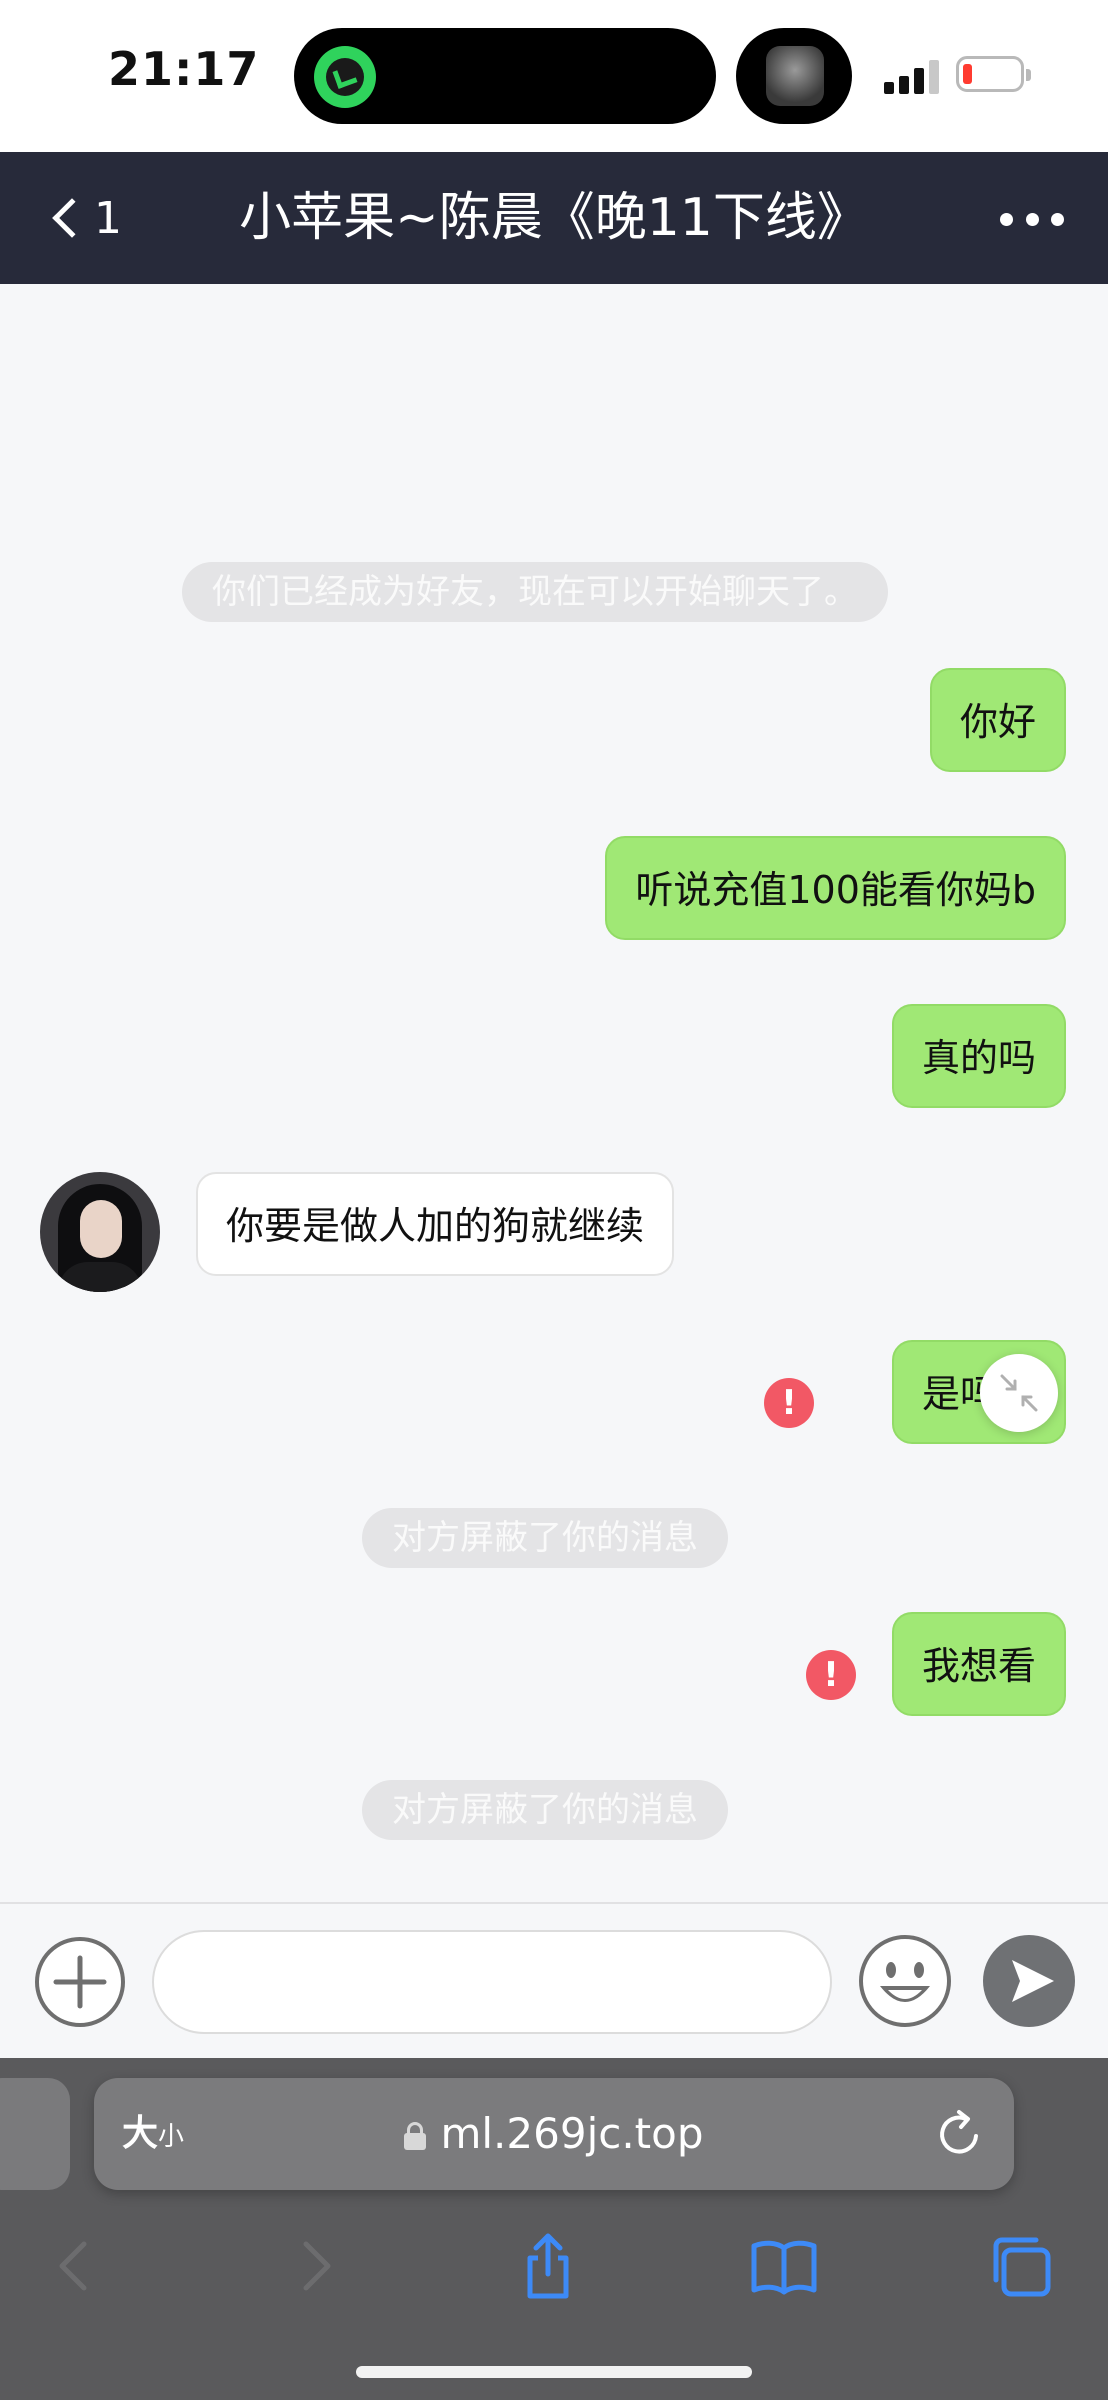 This screenshot has height=2400, width=1108. I want to click on cellular-signal-icon, so click(912, 77).